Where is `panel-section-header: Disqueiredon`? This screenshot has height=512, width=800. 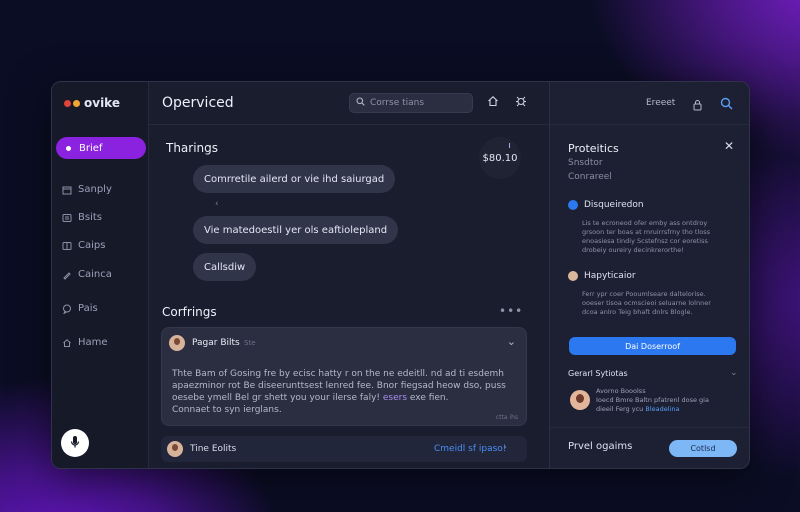
panel-section-header: Disqueiredon is located at coordinates (606, 205).